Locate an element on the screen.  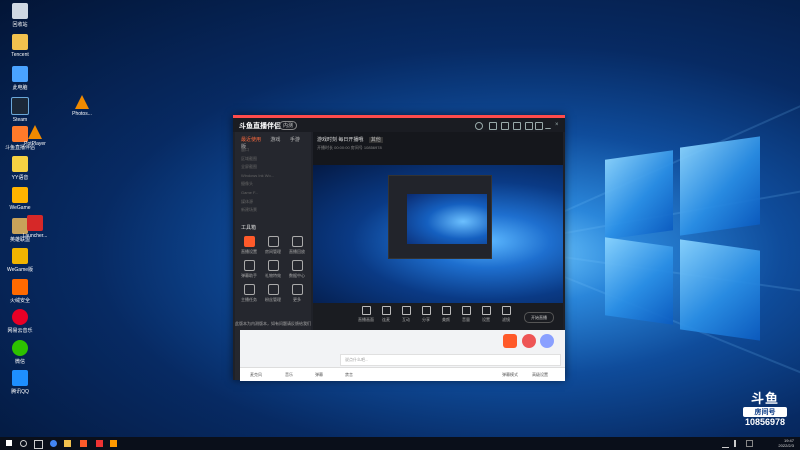
desktop-icon: WeGame版 is located at coordinates (20, 260).